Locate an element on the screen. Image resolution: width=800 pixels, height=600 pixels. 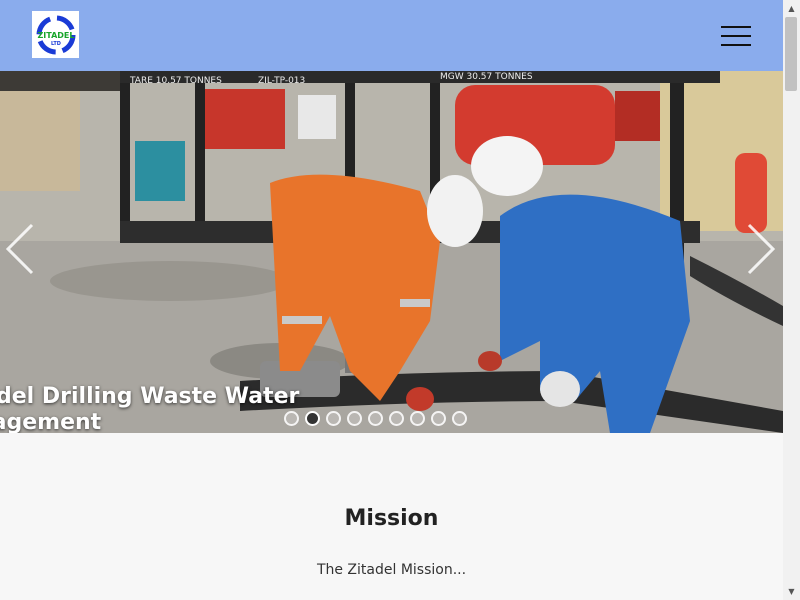
scroll-down-arrow-icon: ▼ is located at coordinates (791, 591).